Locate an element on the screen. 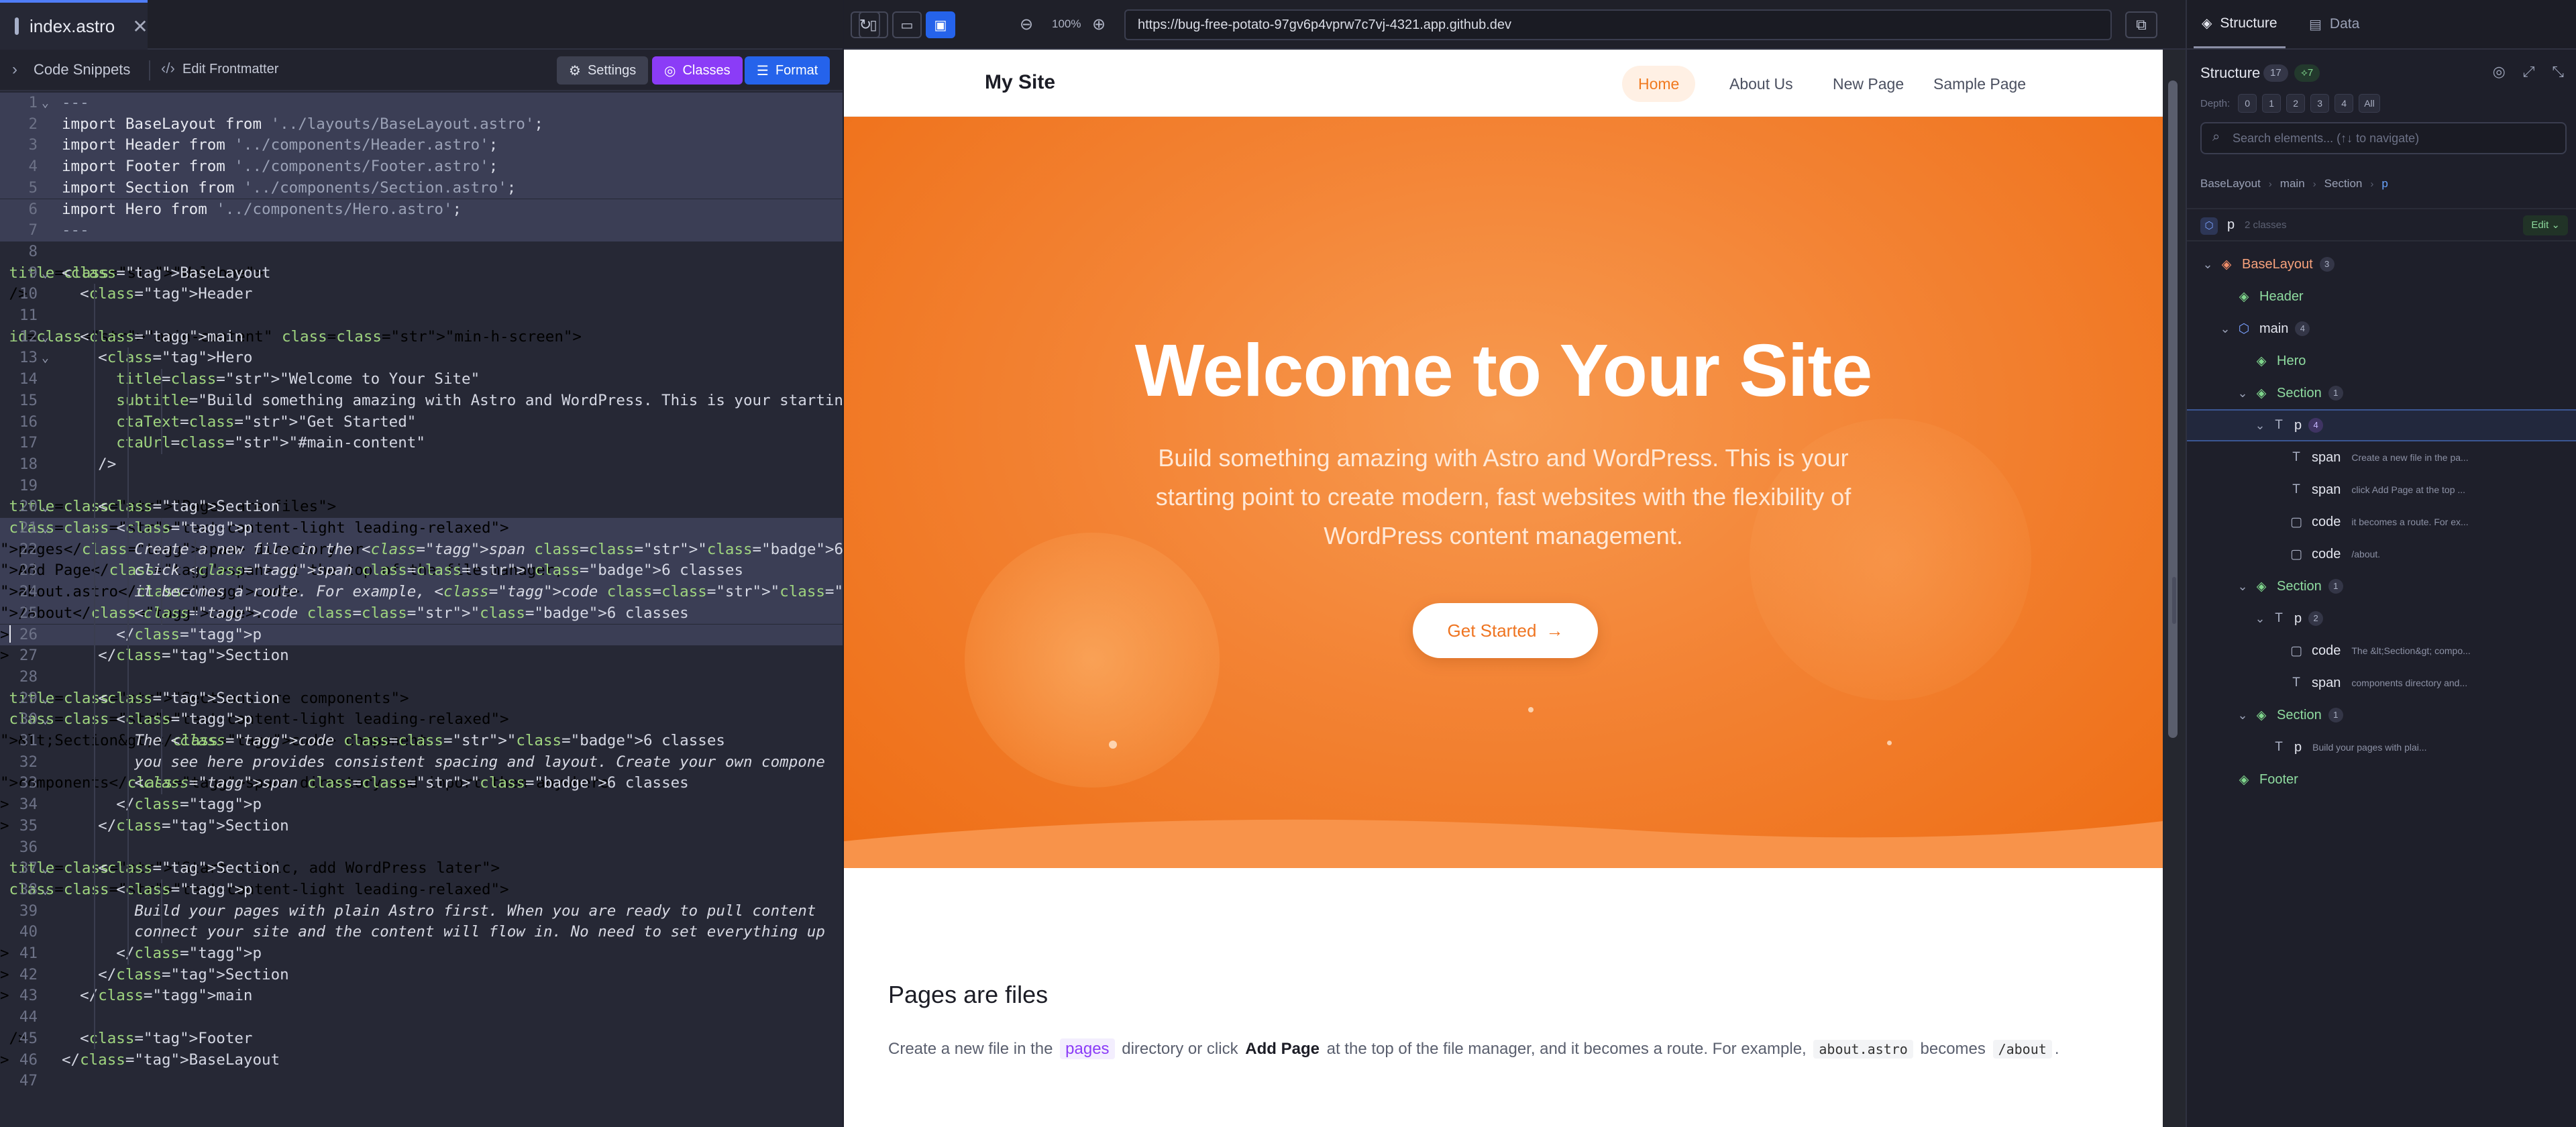 This screenshot has width=2576, height=1127. tablet-view-button: ▭ is located at coordinates (907, 24).